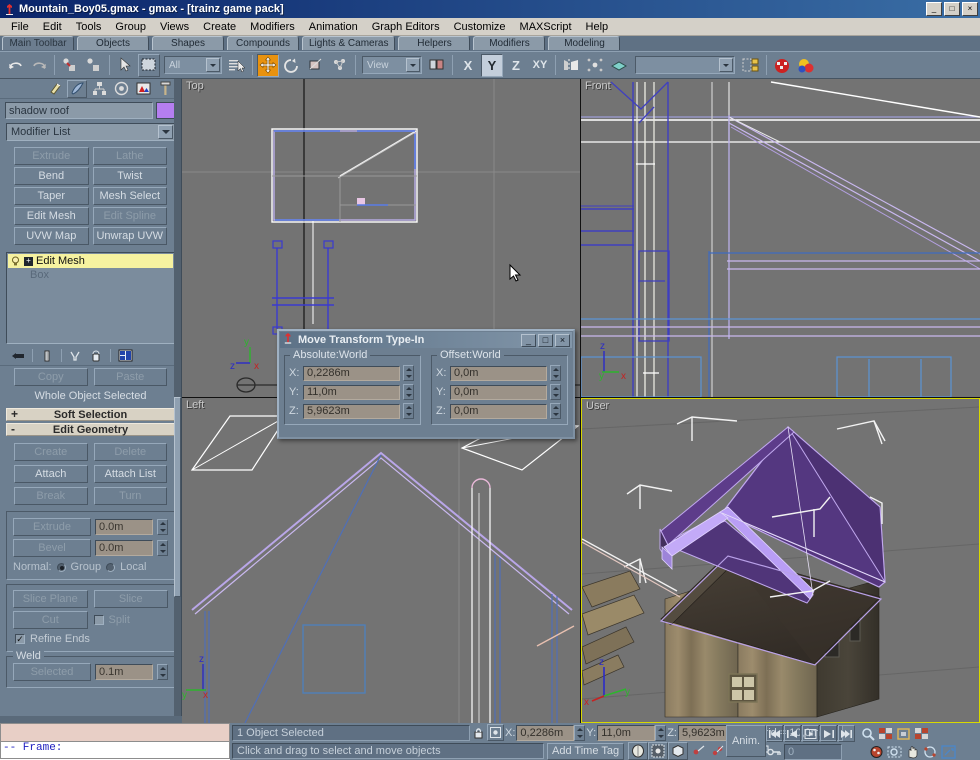 This screenshot has height=760, width=980. I want to click on region-zoom-icon, so click(894, 751).